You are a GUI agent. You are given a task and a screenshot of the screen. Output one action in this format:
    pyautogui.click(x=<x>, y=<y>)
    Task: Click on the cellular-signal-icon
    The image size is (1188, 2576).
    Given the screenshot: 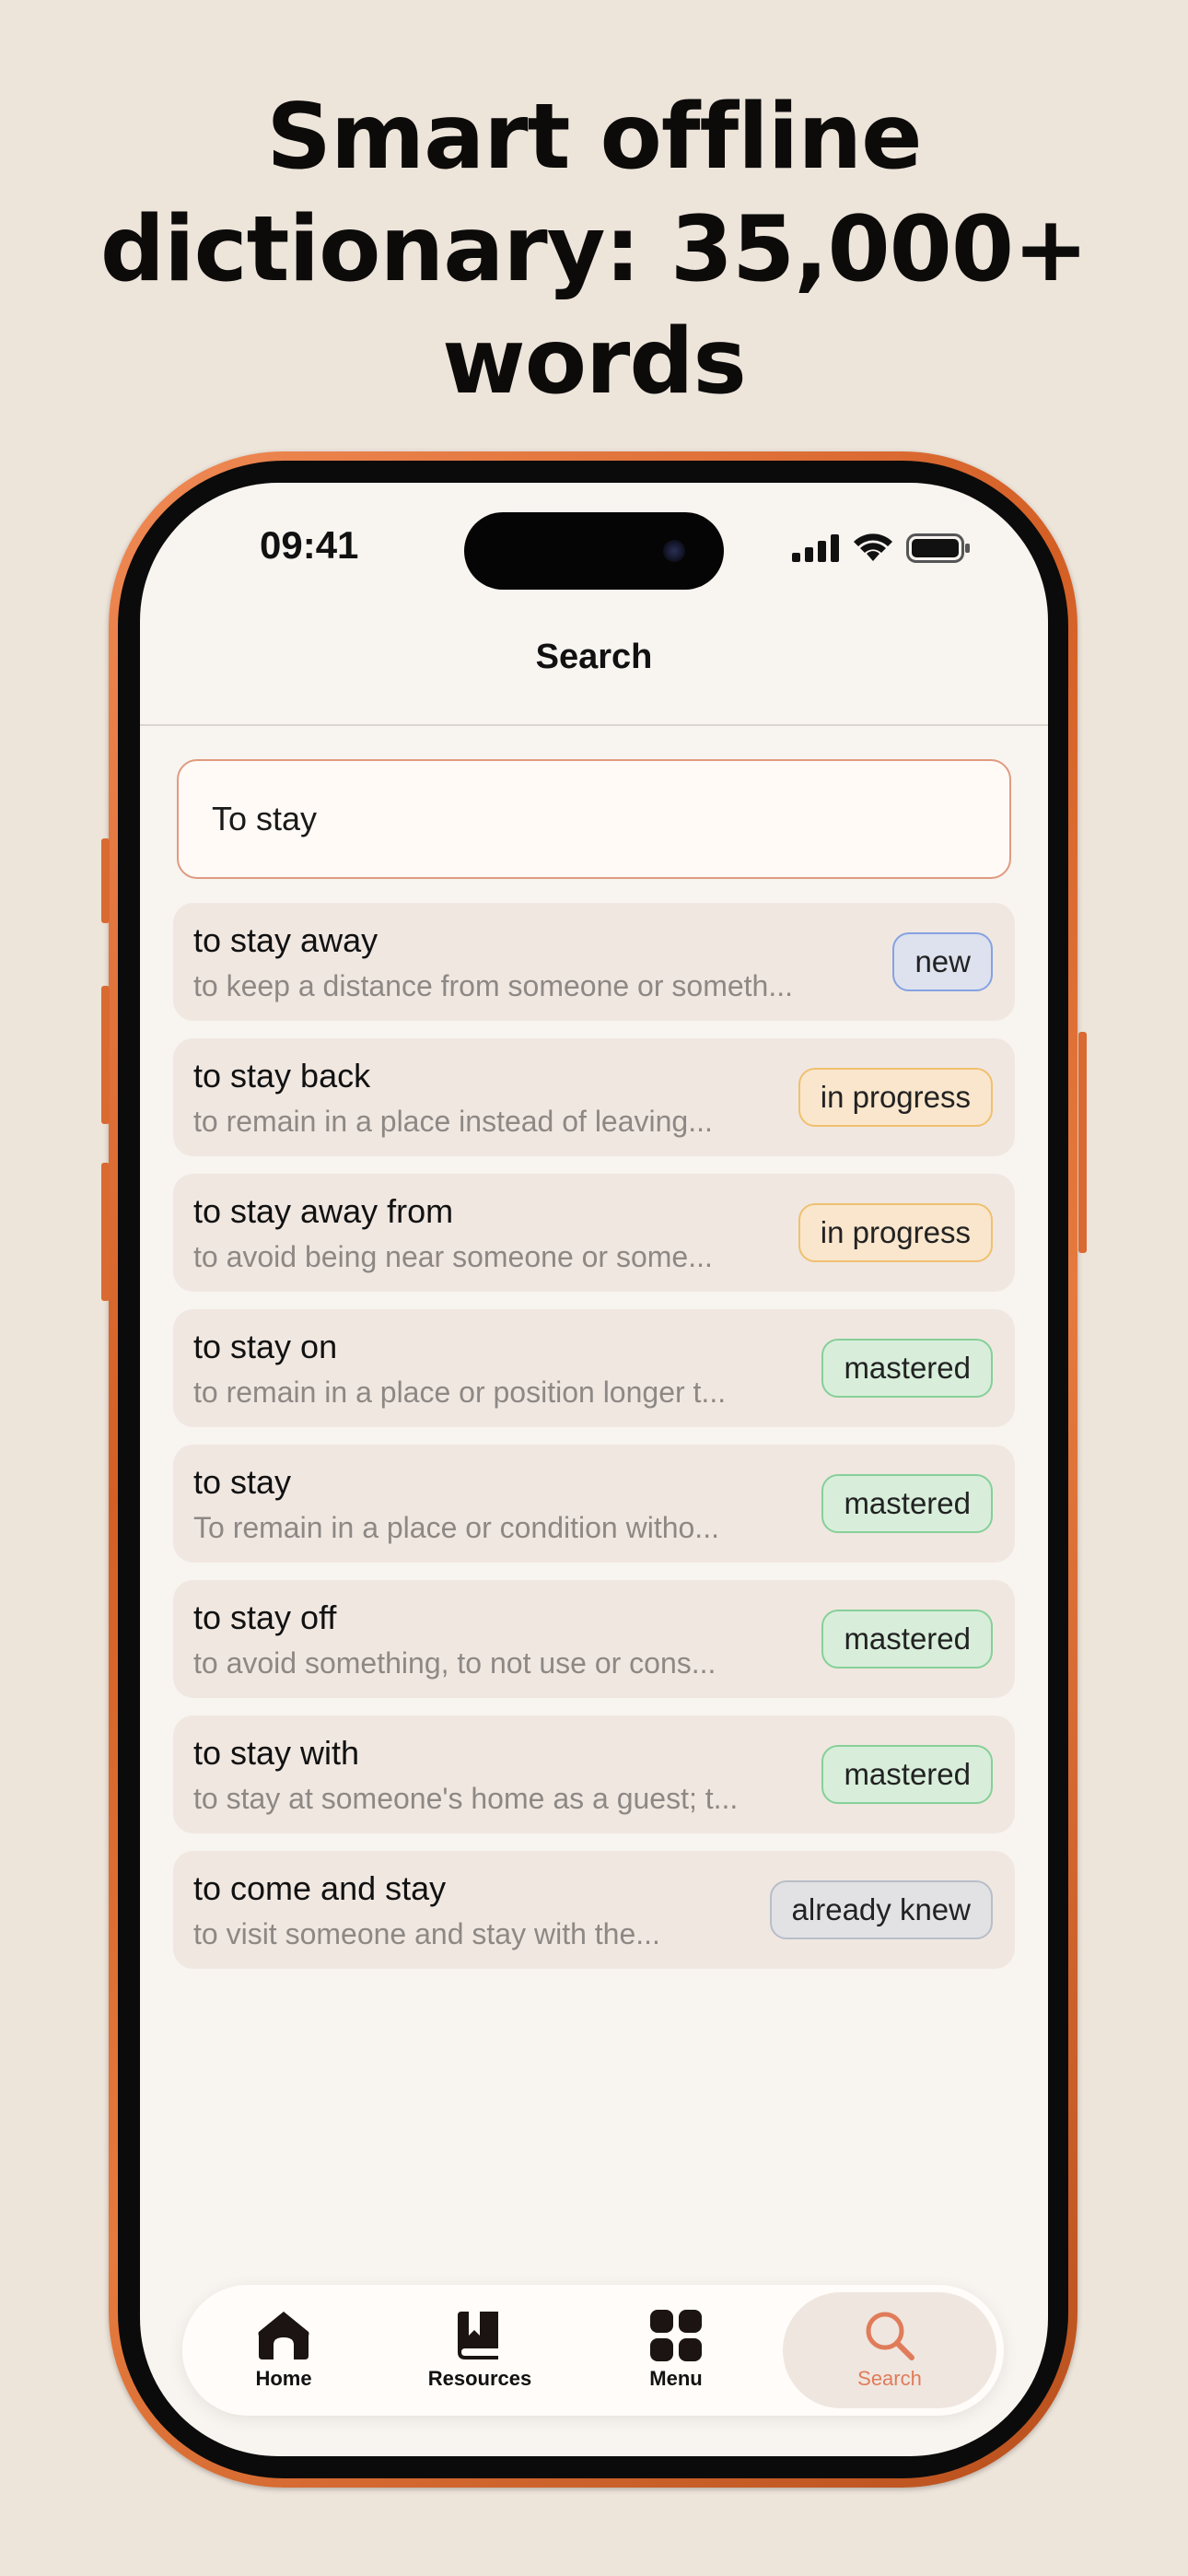 What is the action you would take?
    pyautogui.click(x=815, y=548)
    